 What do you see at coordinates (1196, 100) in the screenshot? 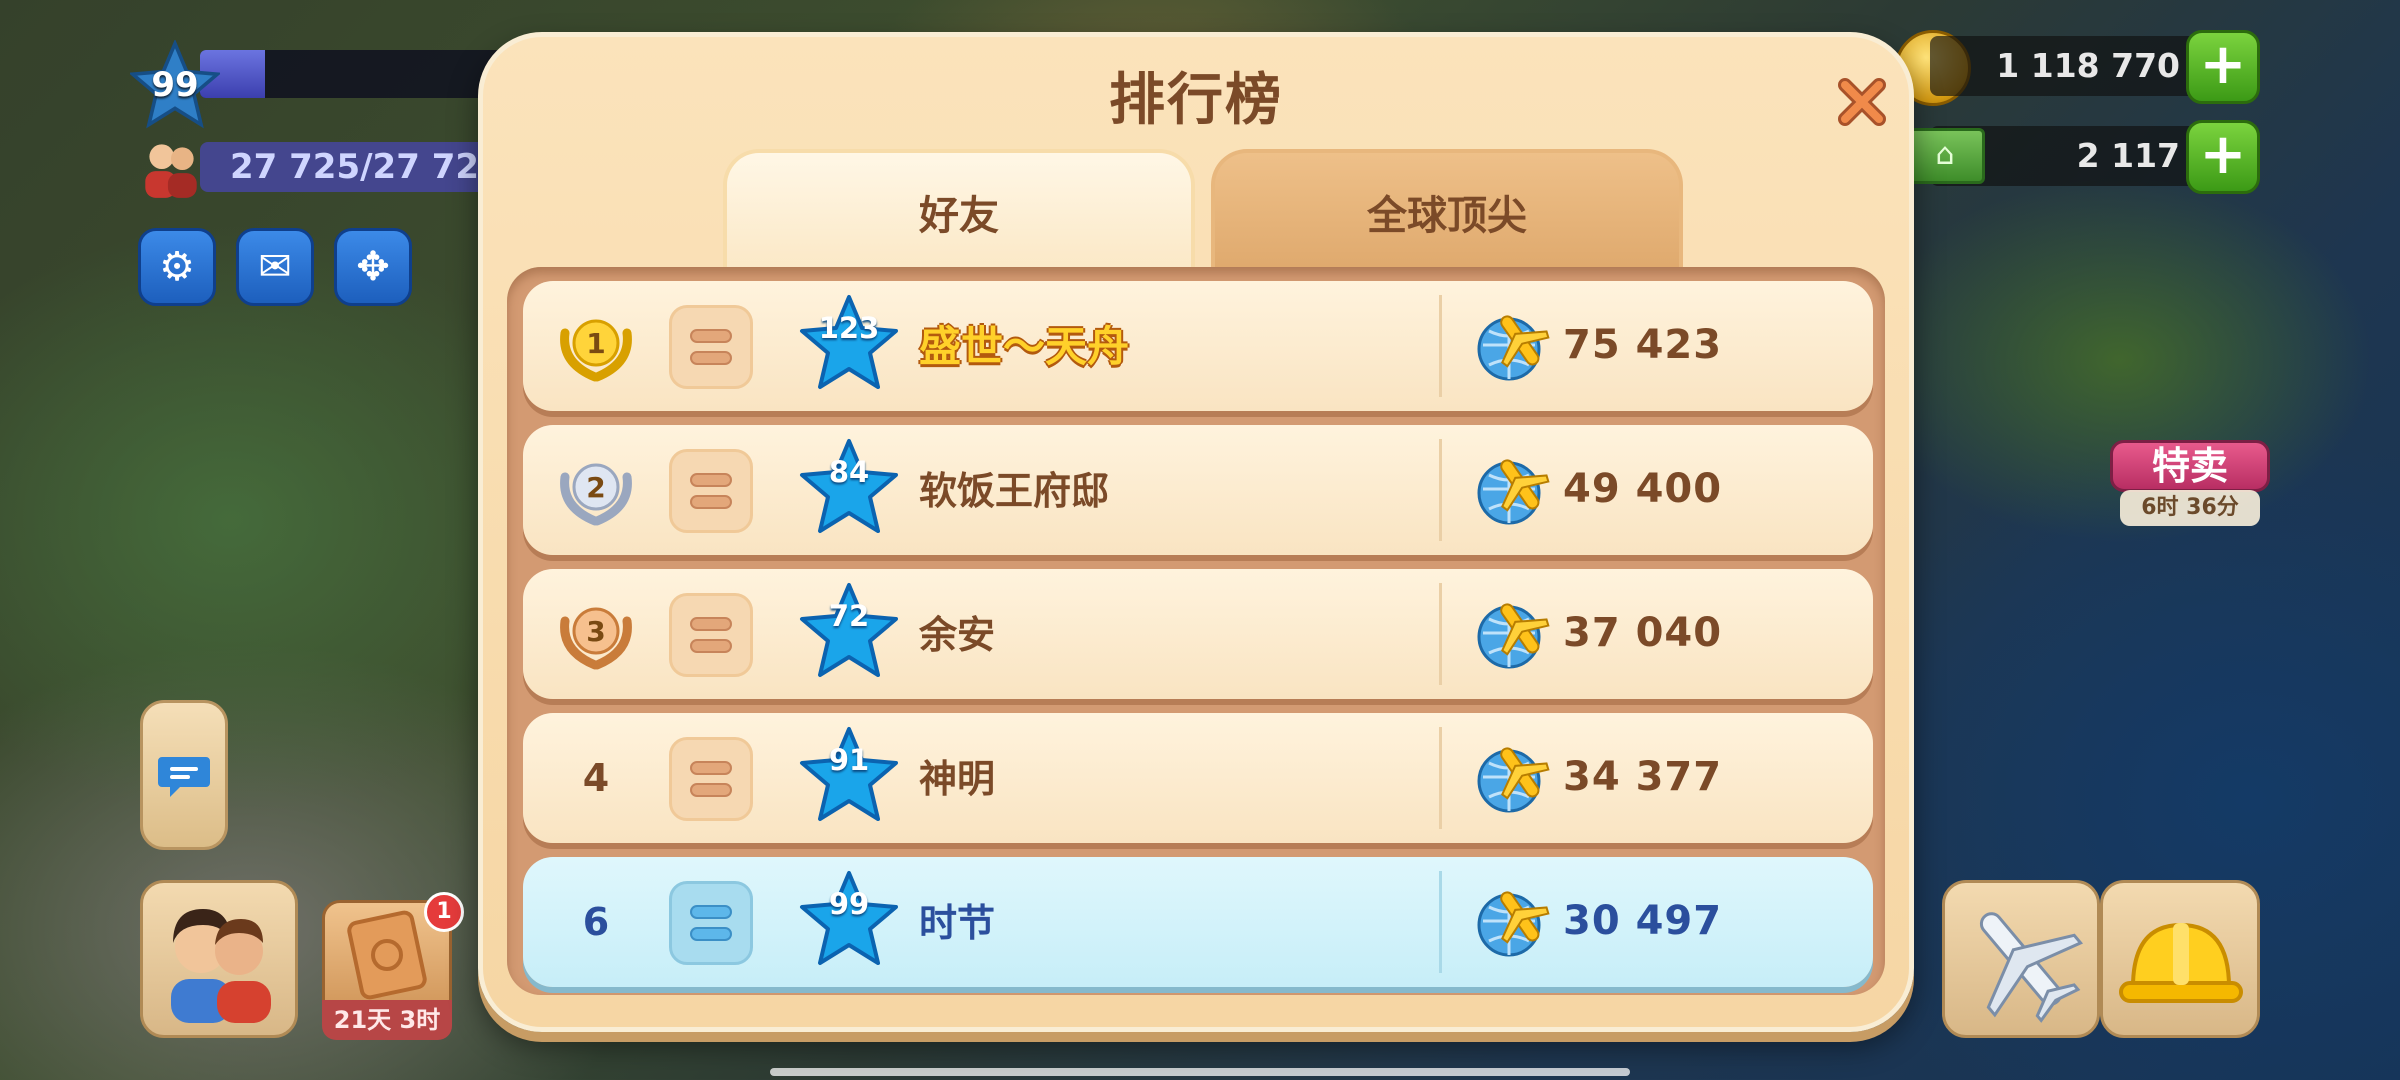
I see `dialog-title: 排行榜` at bounding box center [1196, 100].